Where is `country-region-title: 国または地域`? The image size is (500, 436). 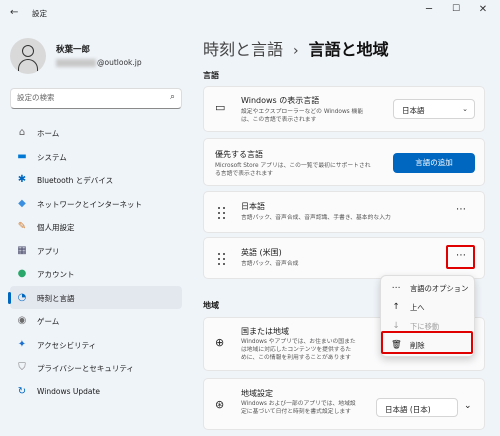 country-region-title: 国または地域 is located at coordinates (265, 331).